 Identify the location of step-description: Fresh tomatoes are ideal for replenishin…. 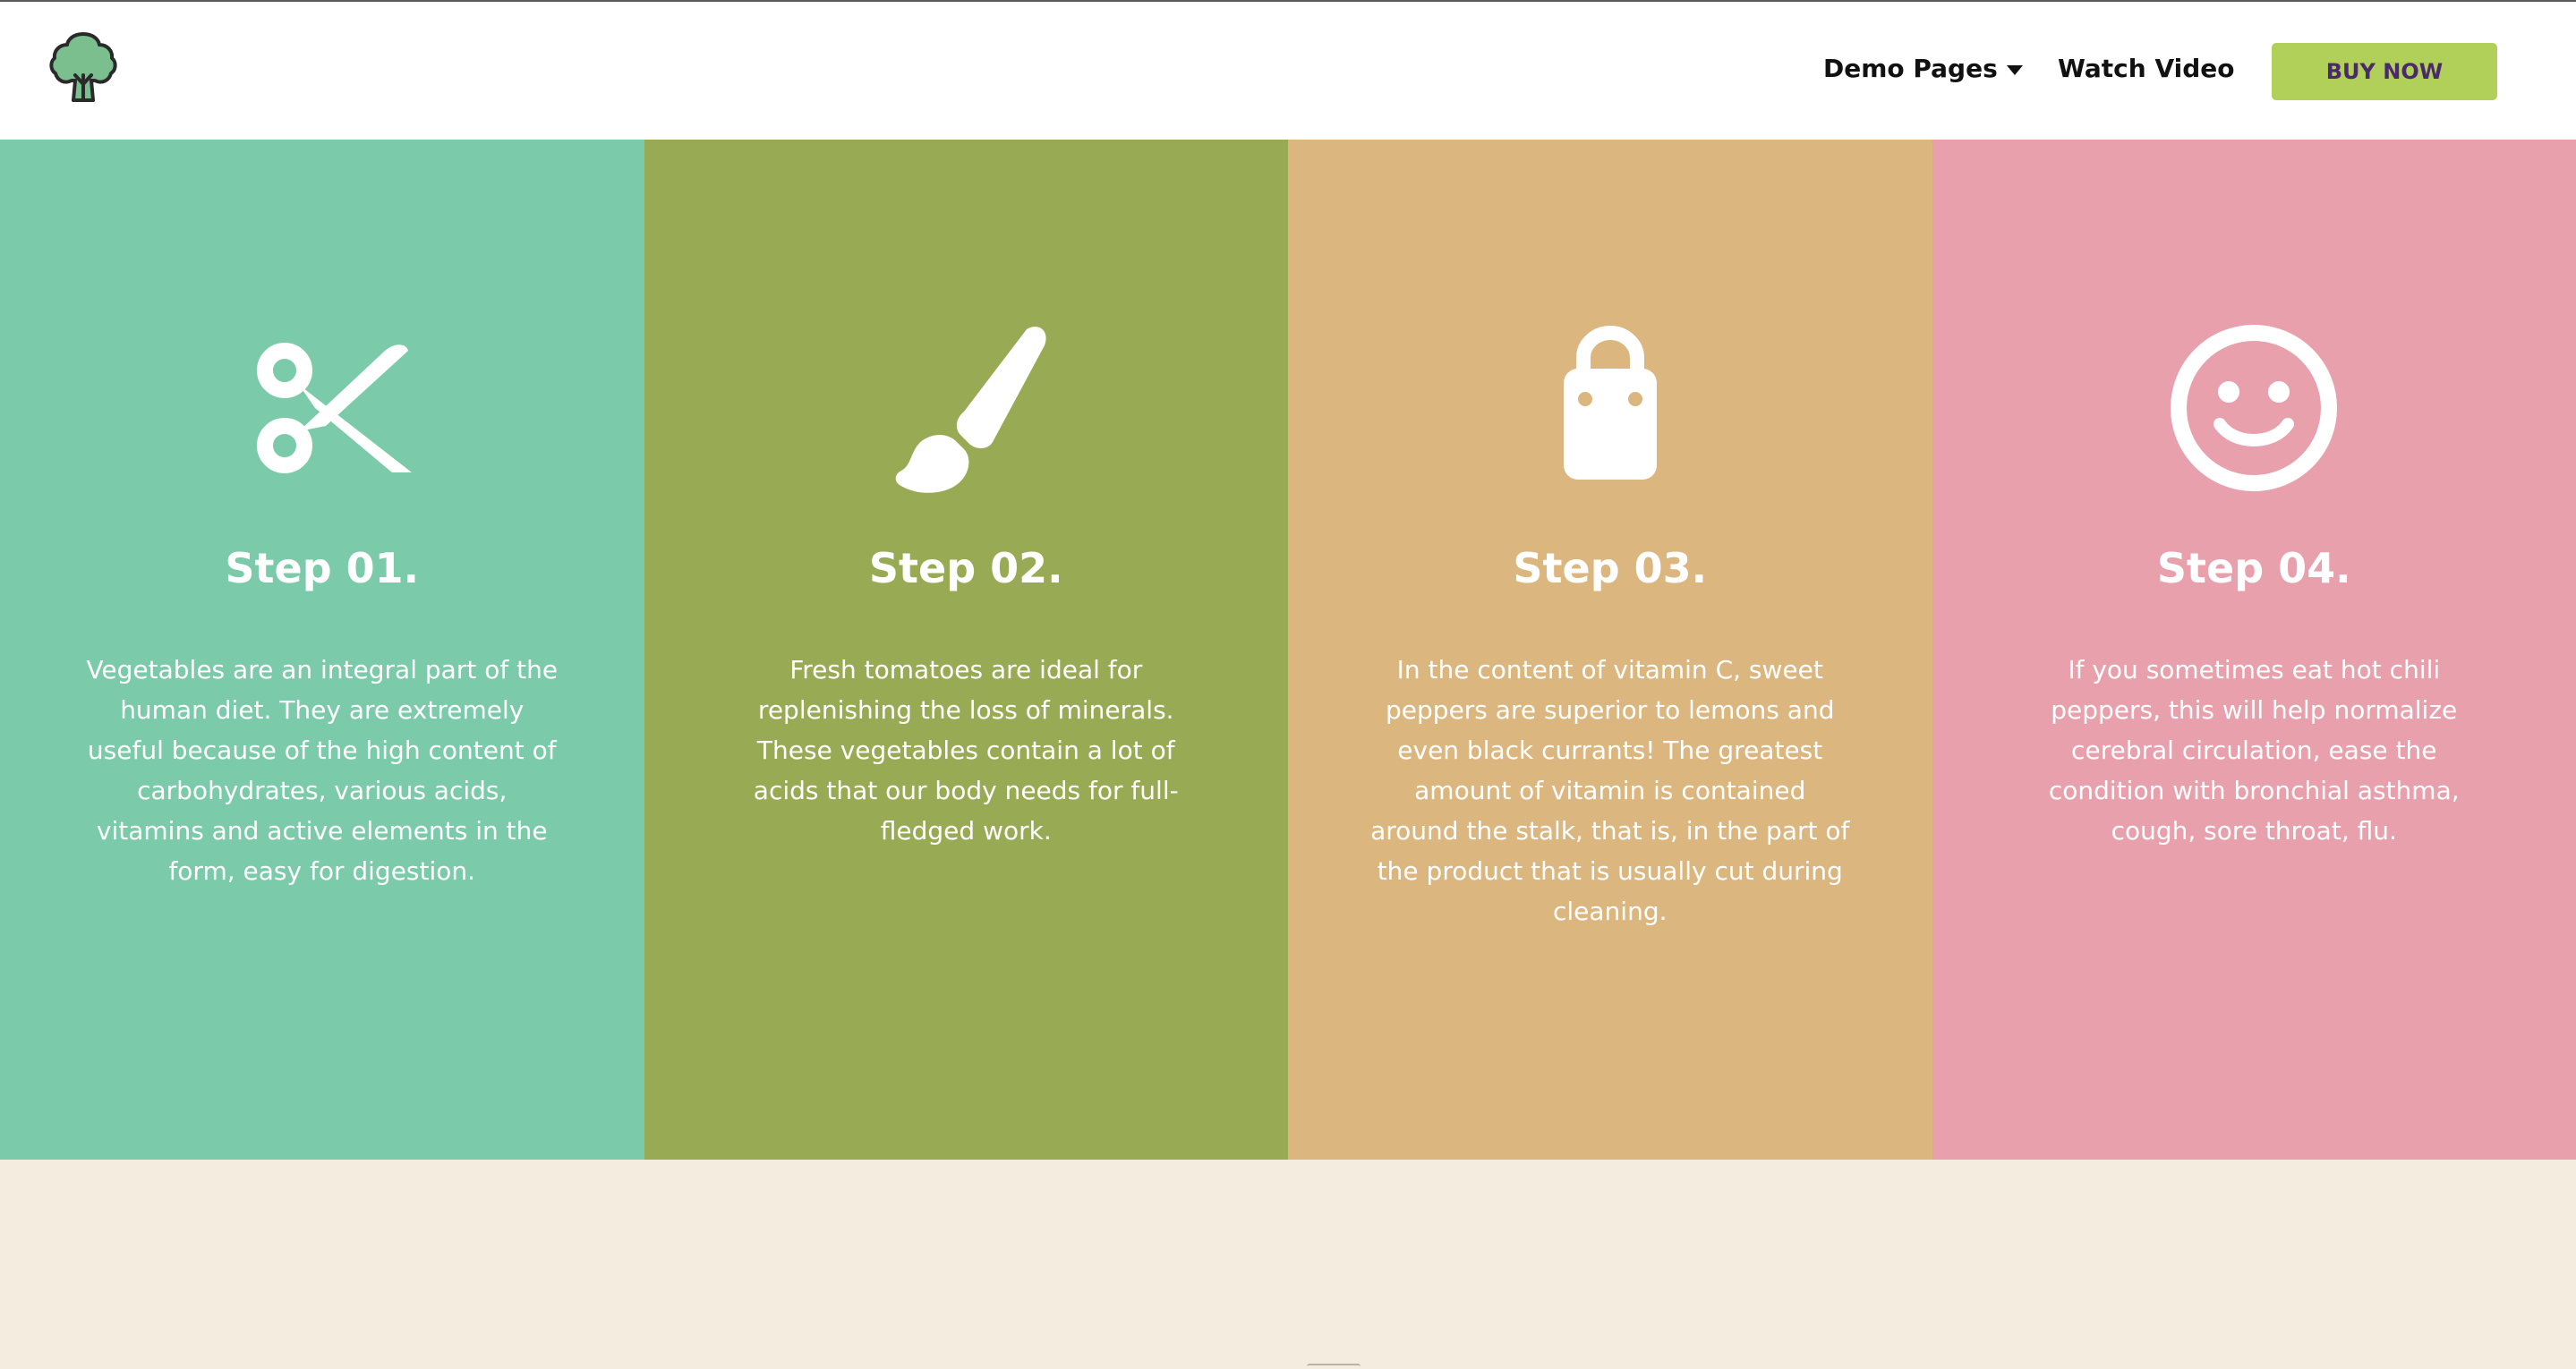
(966, 750).